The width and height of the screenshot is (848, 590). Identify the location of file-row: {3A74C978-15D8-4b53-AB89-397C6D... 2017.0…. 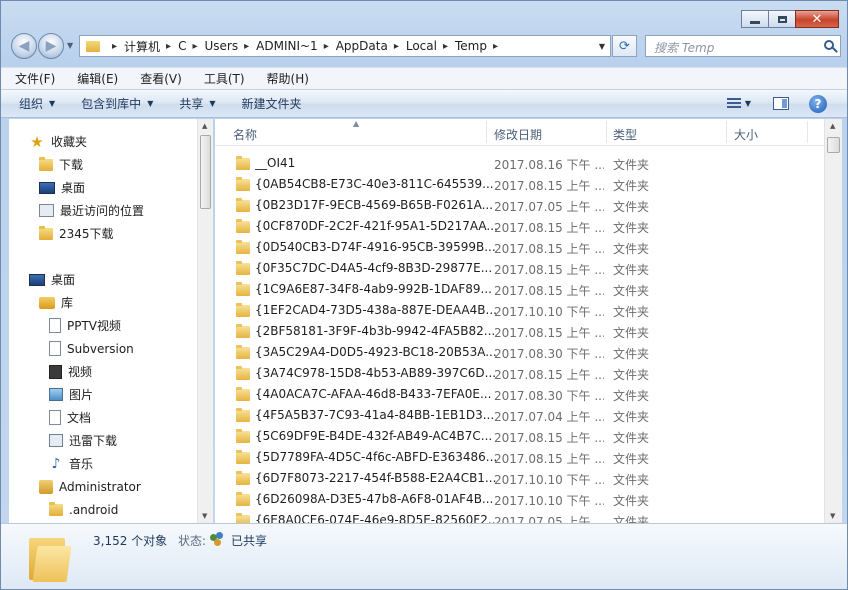
(519, 373).